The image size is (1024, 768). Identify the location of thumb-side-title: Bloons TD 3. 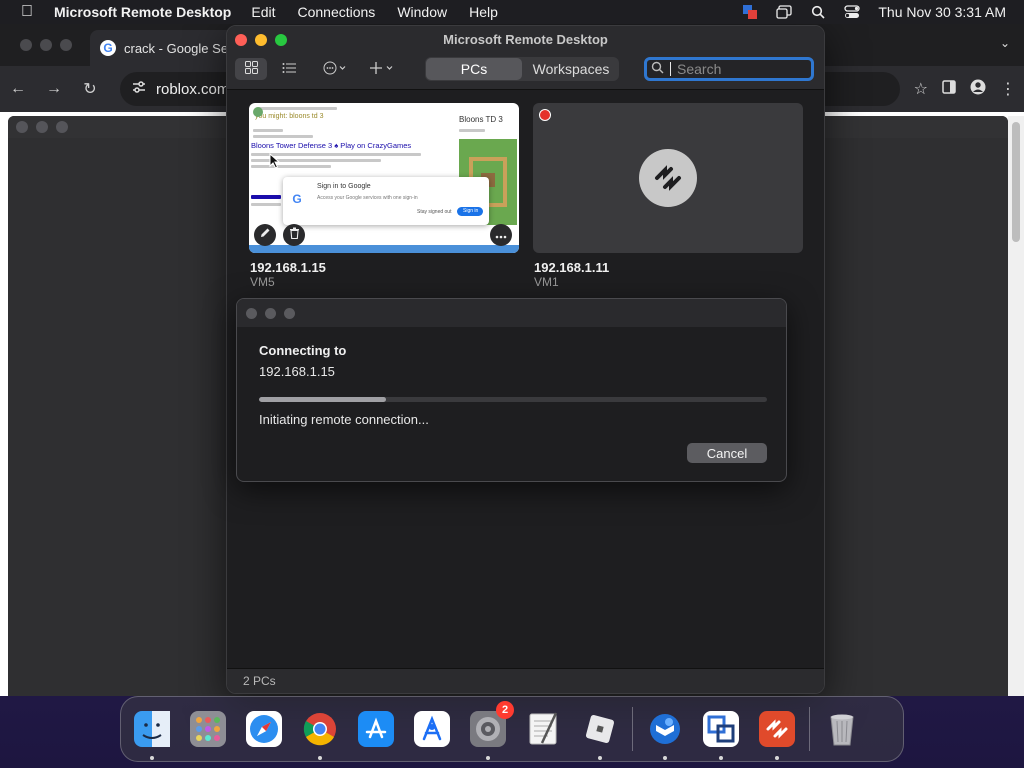
(481, 119).